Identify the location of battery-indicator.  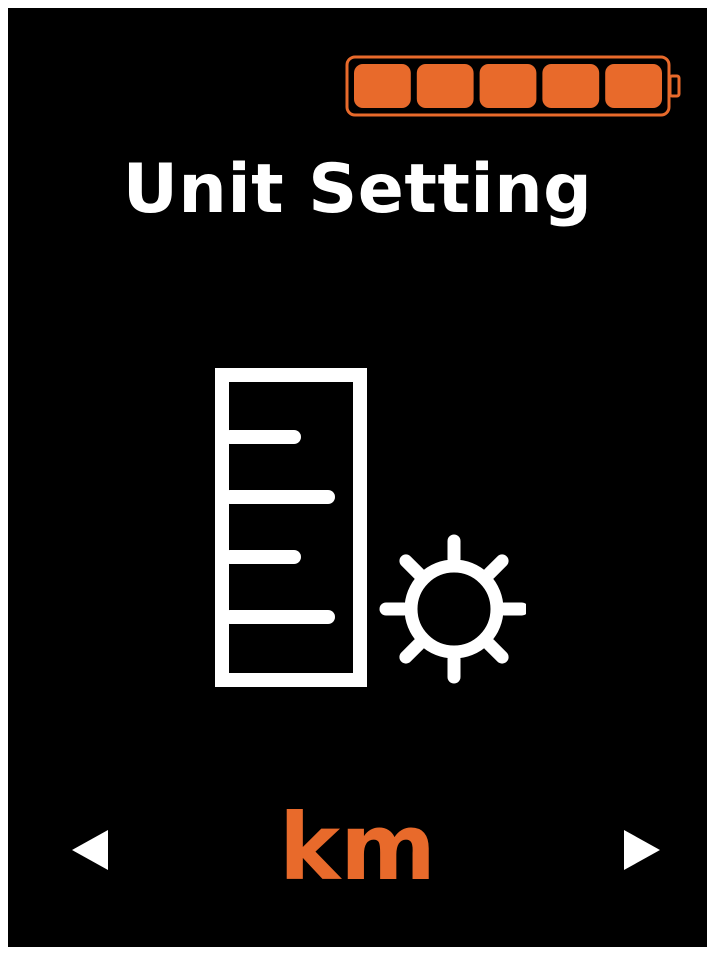
(514, 86).